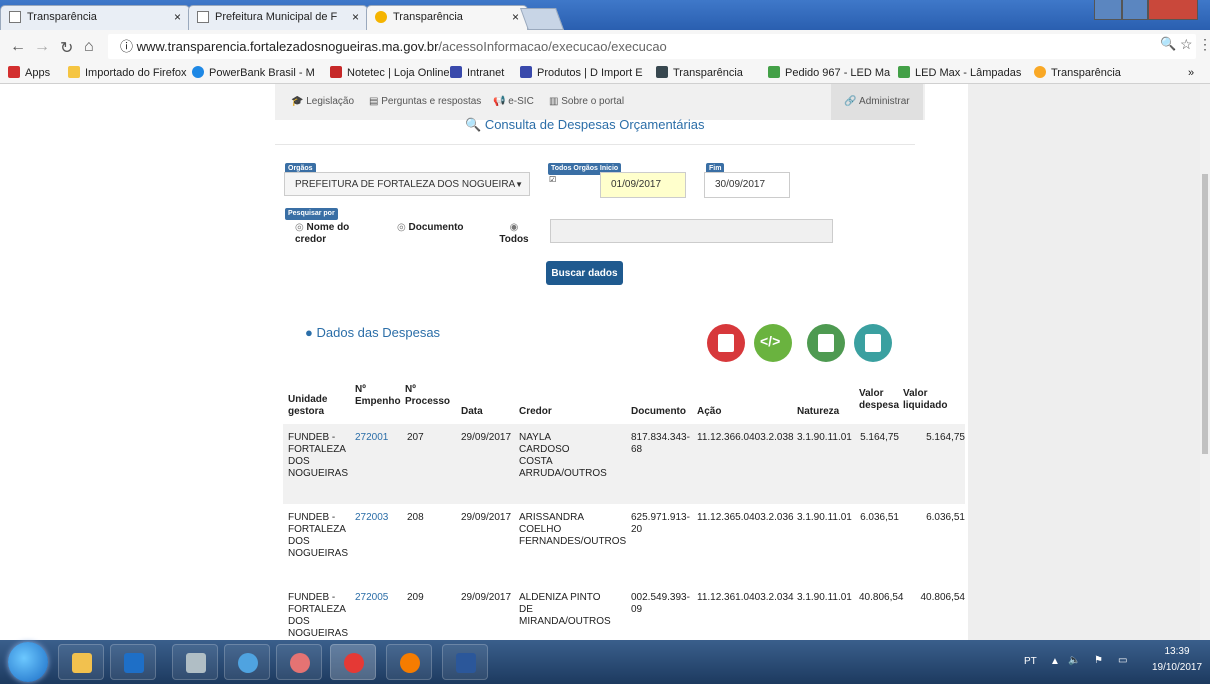  I want to click on bookmark-ledmax: LED Max - Lâmpadas, so click(959, 72).